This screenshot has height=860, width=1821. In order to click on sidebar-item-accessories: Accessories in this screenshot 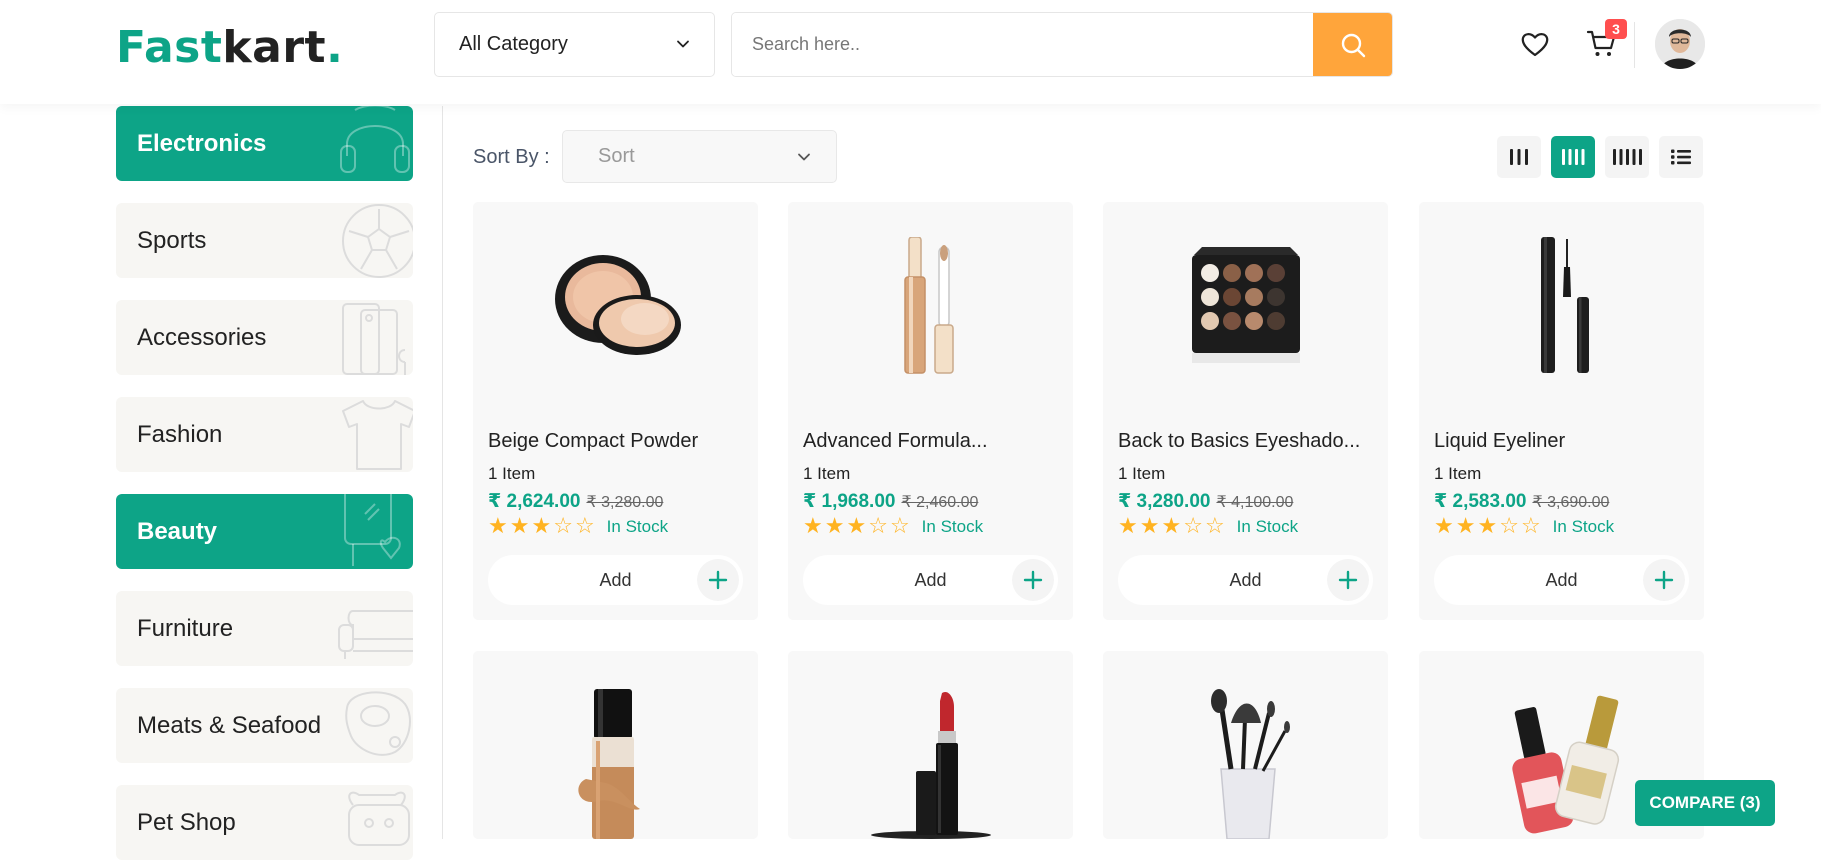, I will do `click(264, 337)`.